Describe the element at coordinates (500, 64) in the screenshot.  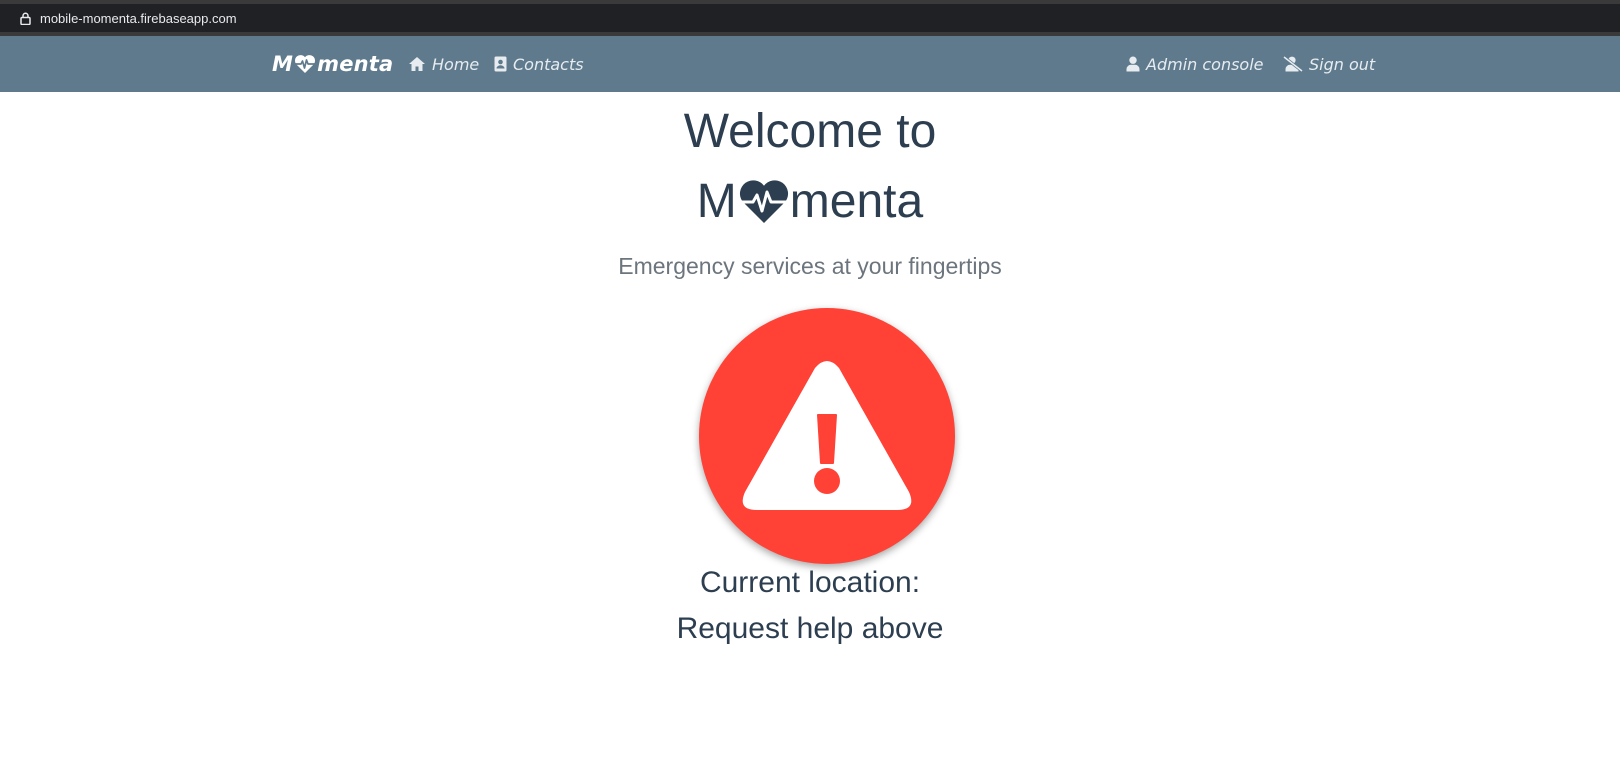
I see `address-book-icon` at that location.